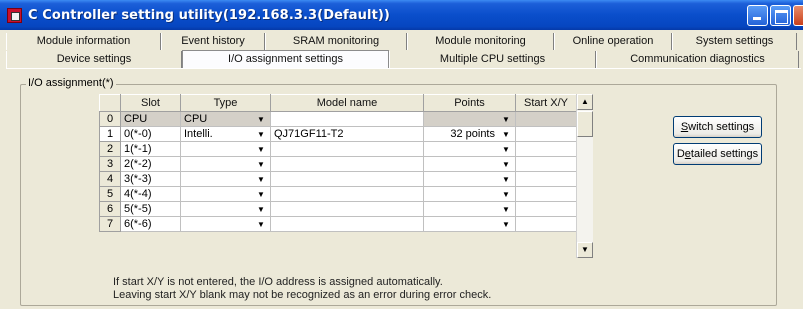 This screenshot has width=803, height=309. I want to click on table-row: 6 5(*-5) ▼ ▼, so click(338, 209).